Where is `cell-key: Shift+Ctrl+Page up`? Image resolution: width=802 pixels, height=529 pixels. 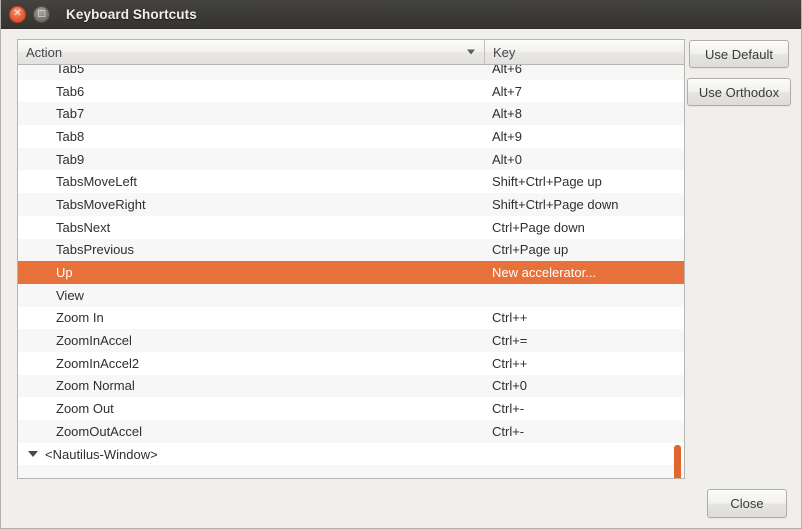 cell-key: Shift+Ctrl+Page up is located at coordinates (547, 182).